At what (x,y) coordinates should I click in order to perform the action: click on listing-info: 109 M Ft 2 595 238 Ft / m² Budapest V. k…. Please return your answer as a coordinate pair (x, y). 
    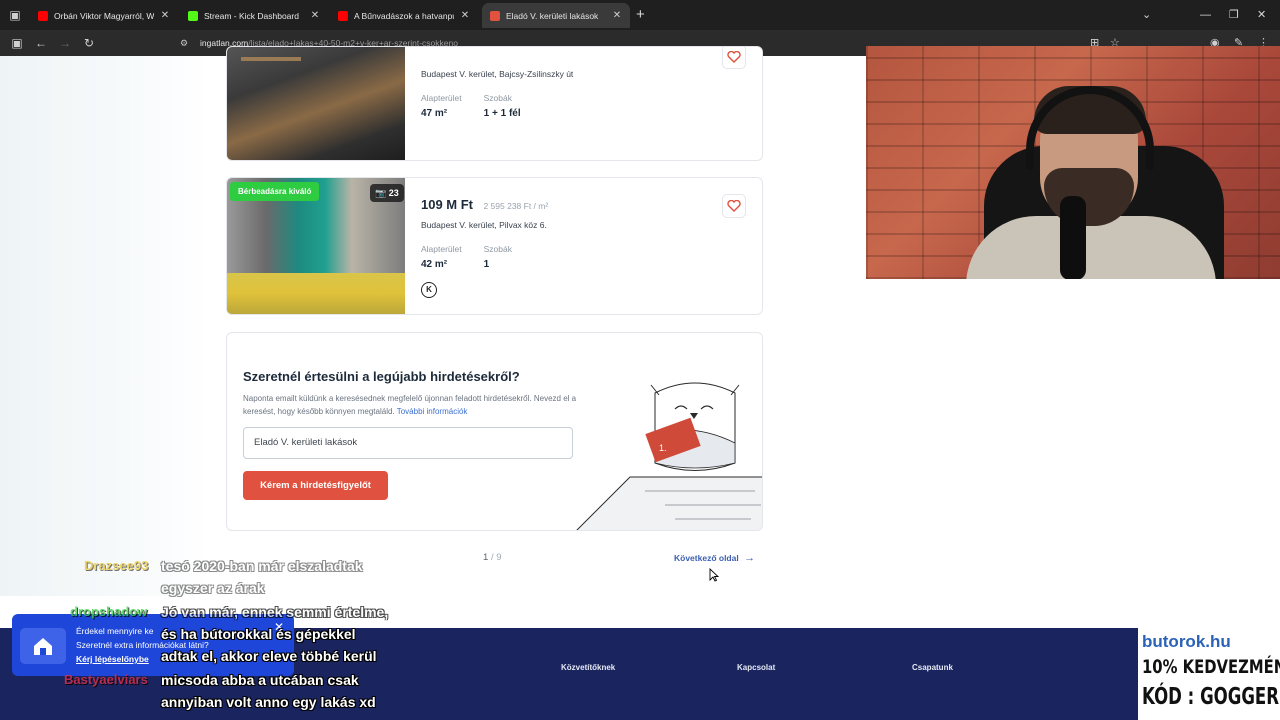
    Looking at the image, I should click on (484, 247).